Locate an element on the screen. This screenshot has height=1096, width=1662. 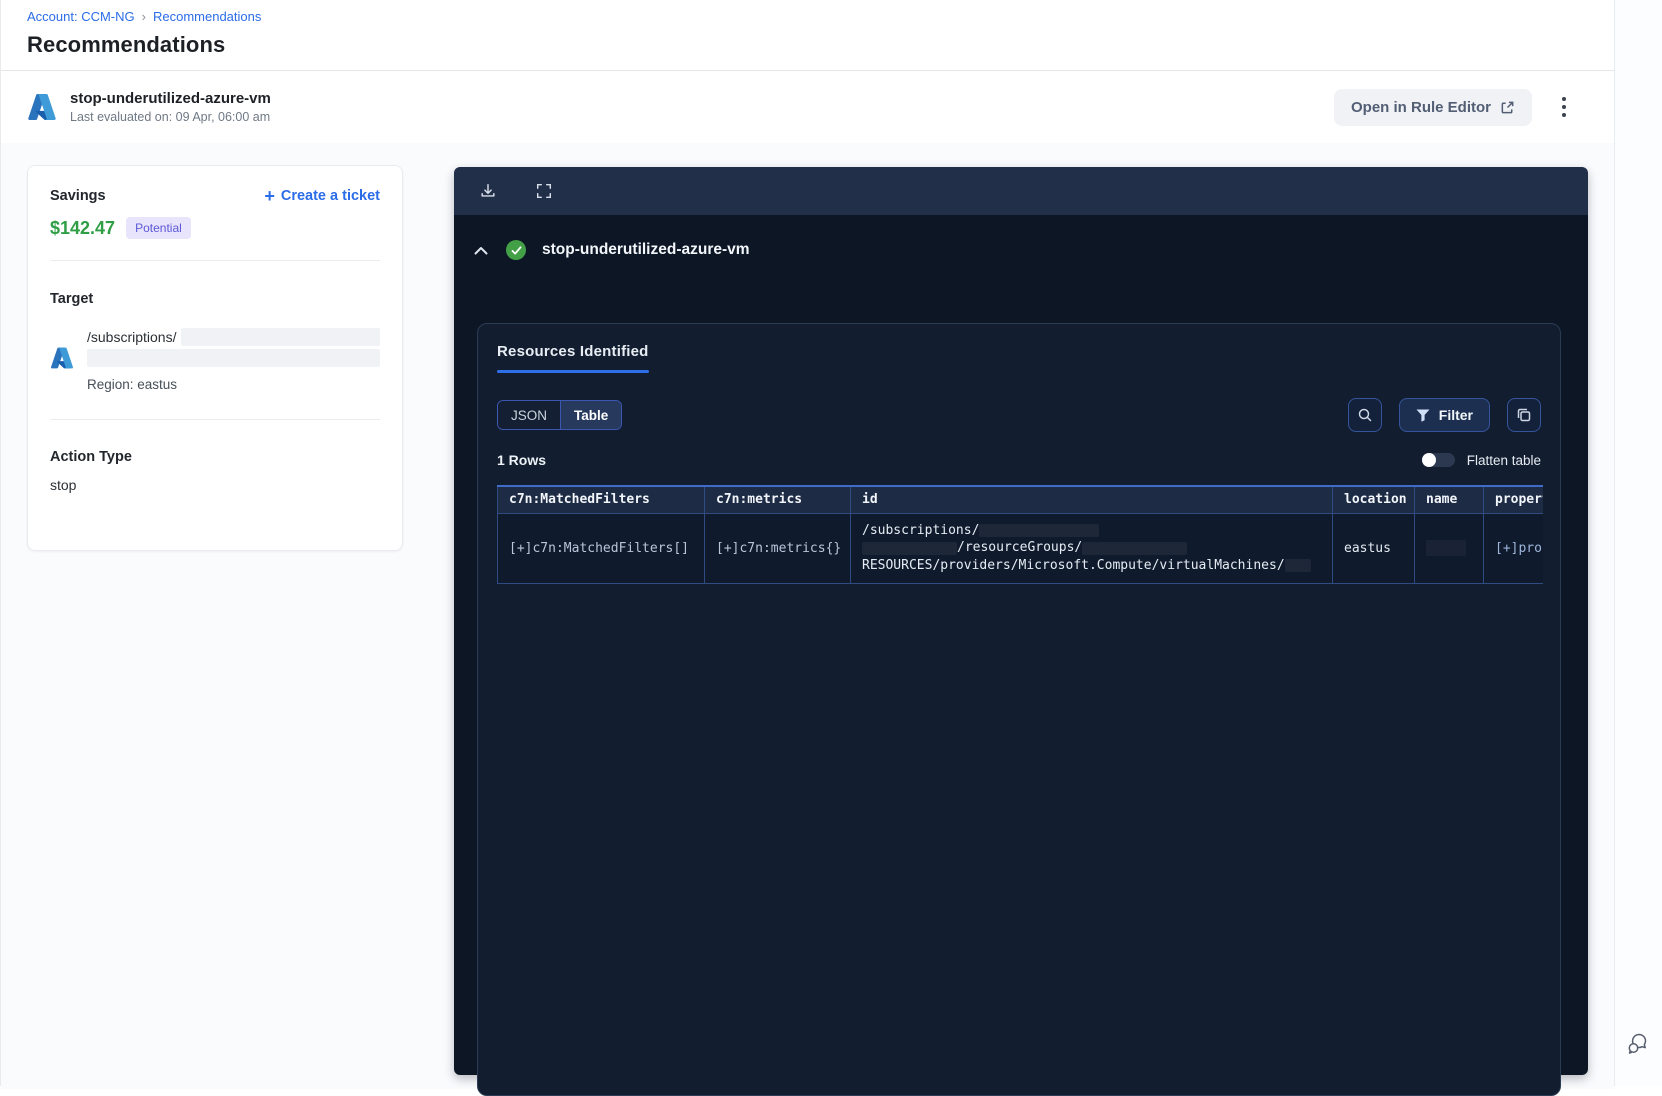
view-toggle-json: JSON is located at coordinates (529, 415).